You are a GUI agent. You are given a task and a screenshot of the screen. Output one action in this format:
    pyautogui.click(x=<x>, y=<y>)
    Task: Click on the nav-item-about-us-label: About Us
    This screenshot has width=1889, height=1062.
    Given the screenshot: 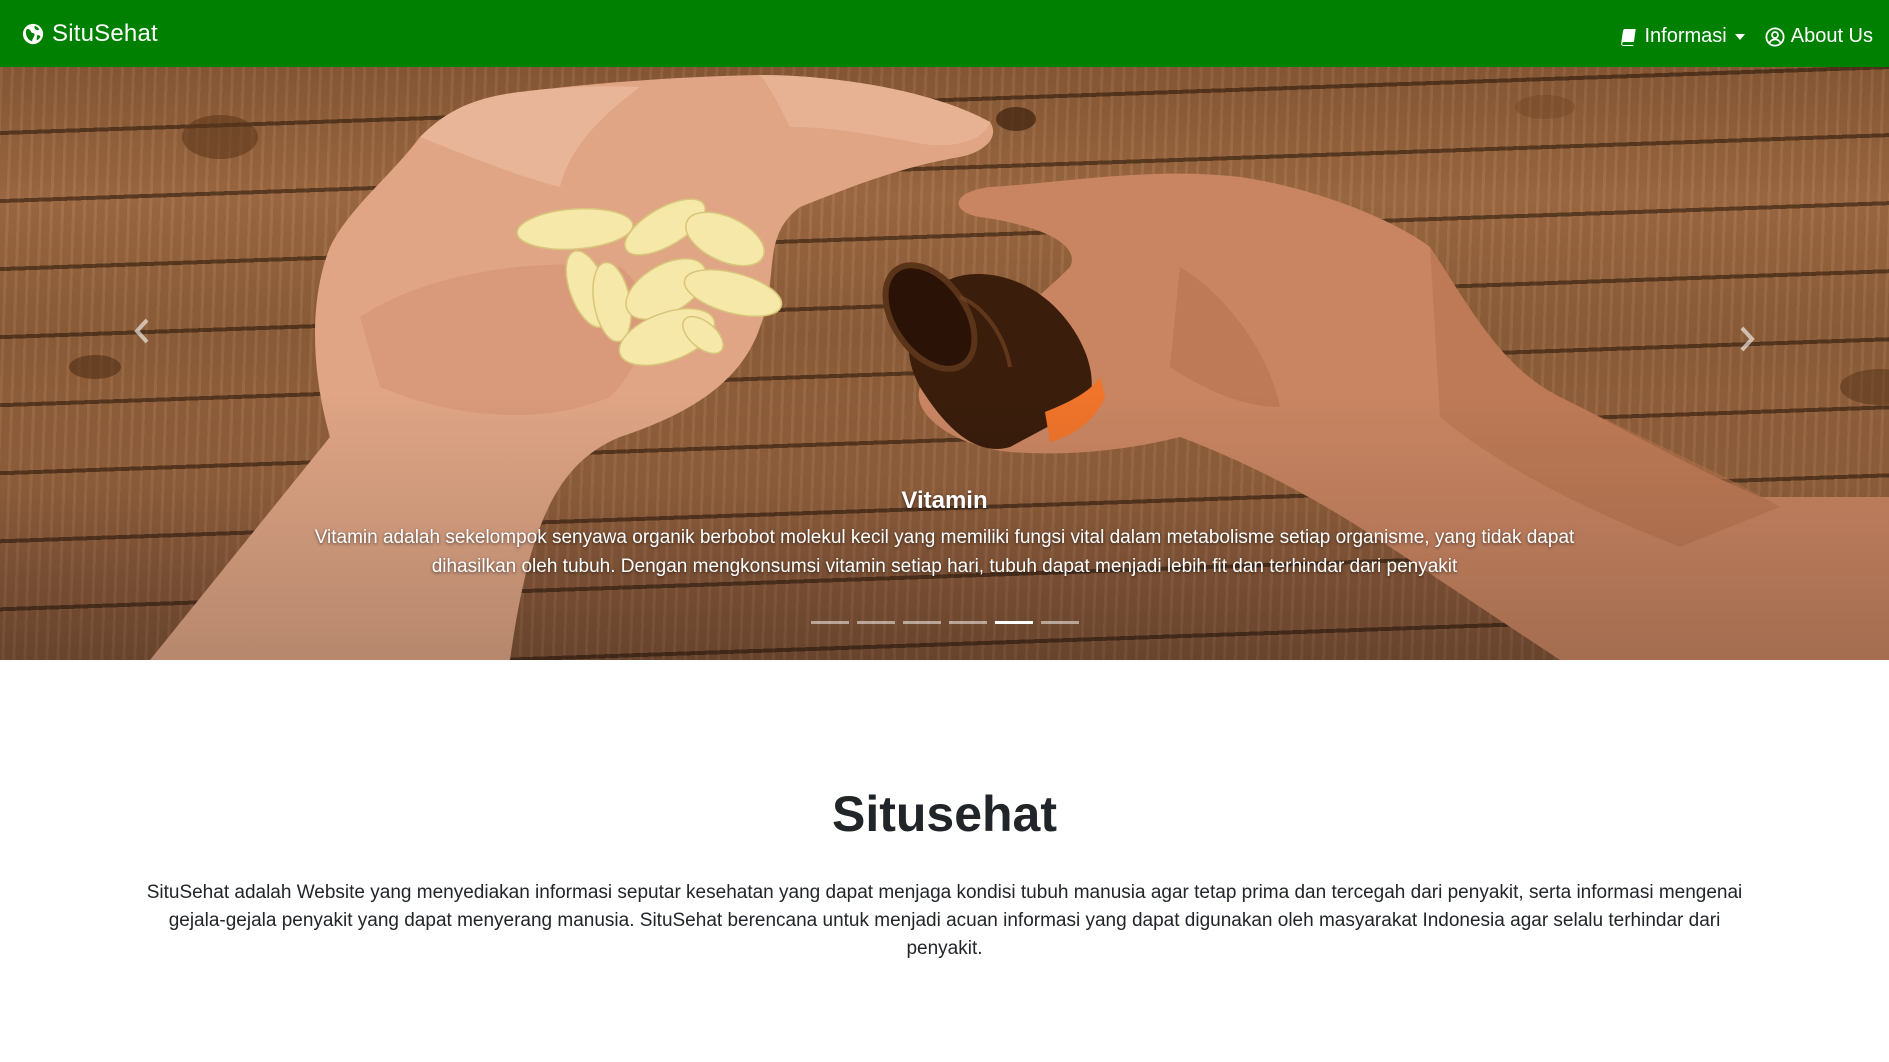 What is the action you would take?
    pyautogui.click(x=1831, y=36)
    